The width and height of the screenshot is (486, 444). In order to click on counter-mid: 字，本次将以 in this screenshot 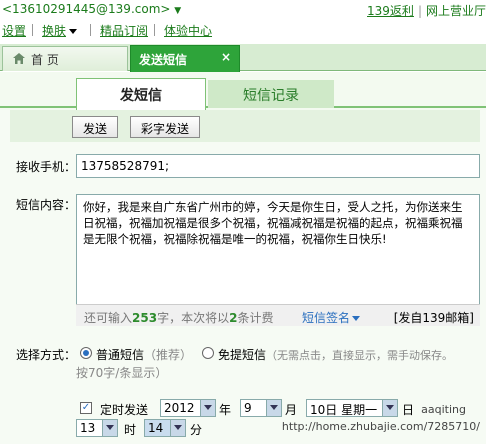, I will do `click(193, 318)`.